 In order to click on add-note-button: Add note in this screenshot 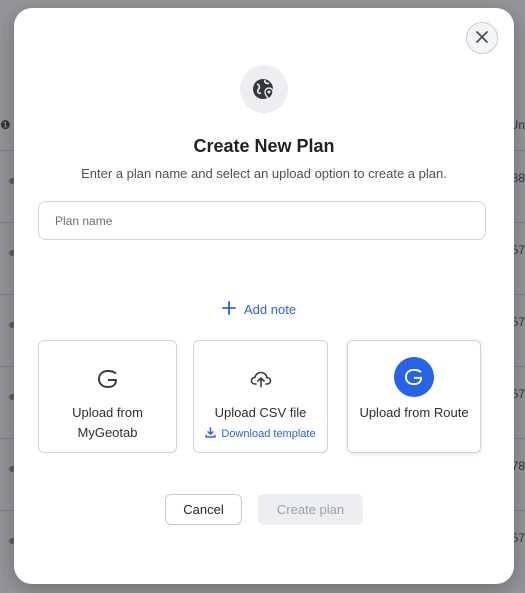, I will do `click(259, 309)`.